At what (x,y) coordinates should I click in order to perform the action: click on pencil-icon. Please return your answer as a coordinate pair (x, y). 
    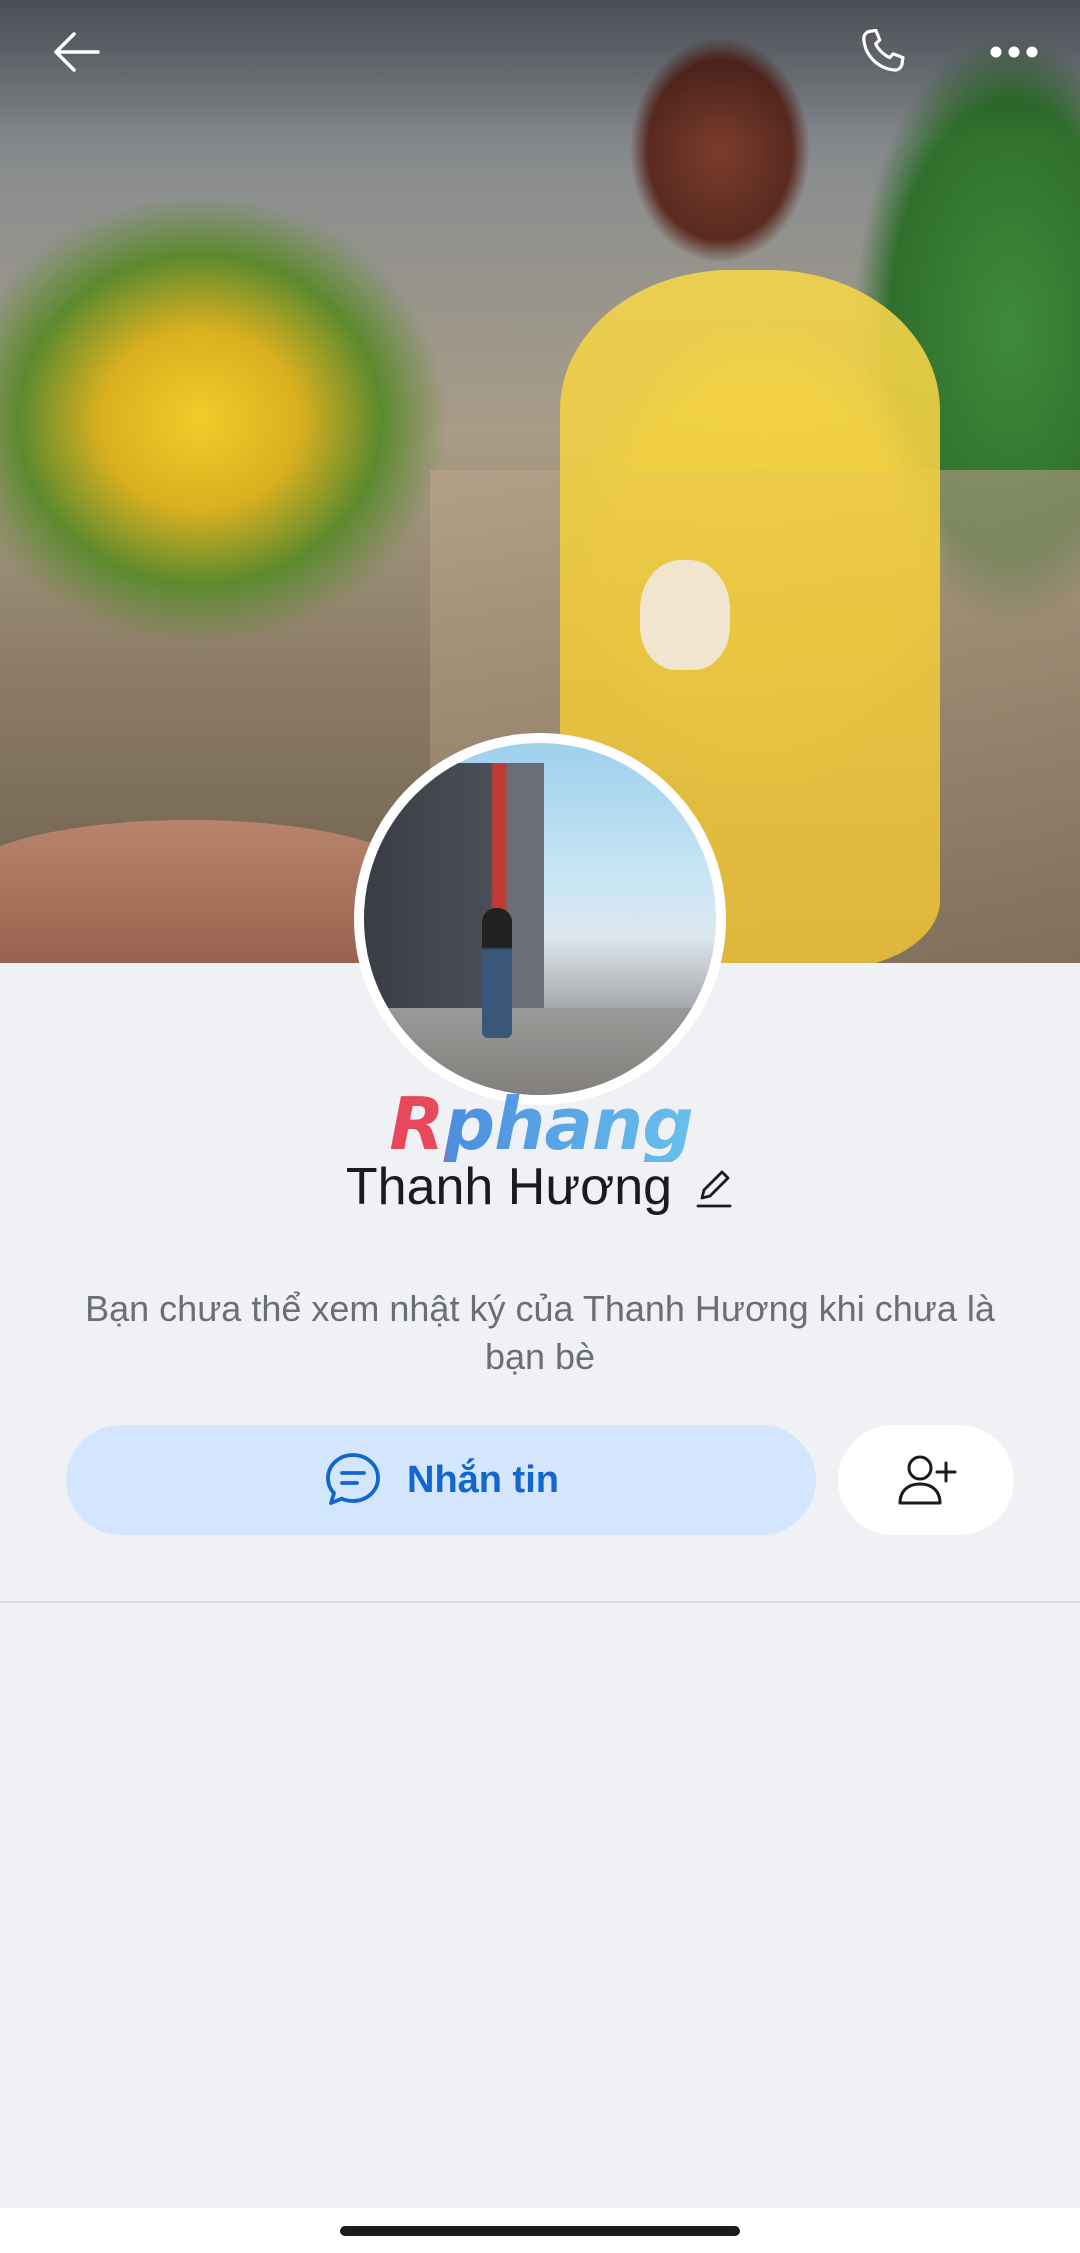
    Looking at the image, I should click on (714, 1189).